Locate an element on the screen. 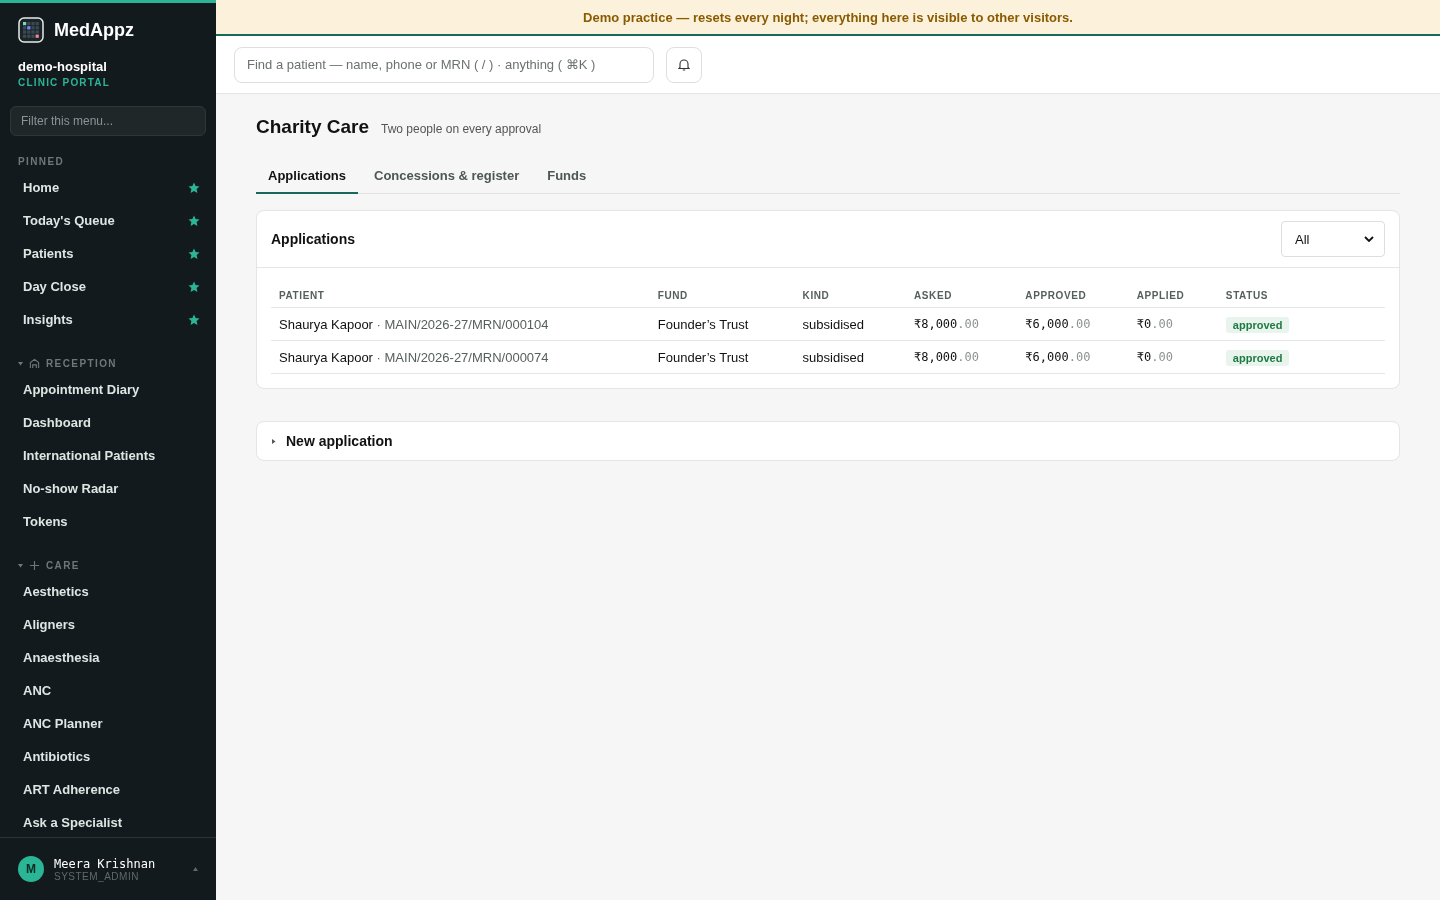 This screenshot has width=1440, height=900. nav-item: Antibiotics is located at coordinates (108, 756).